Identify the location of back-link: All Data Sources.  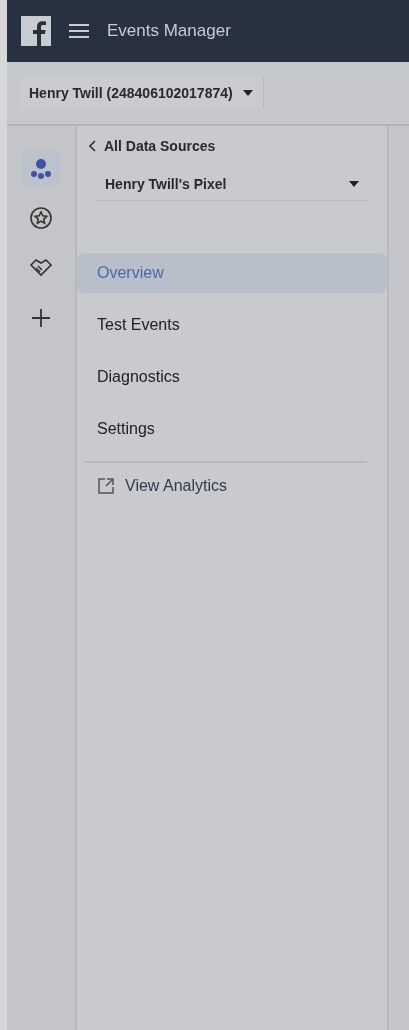
(238, 146).